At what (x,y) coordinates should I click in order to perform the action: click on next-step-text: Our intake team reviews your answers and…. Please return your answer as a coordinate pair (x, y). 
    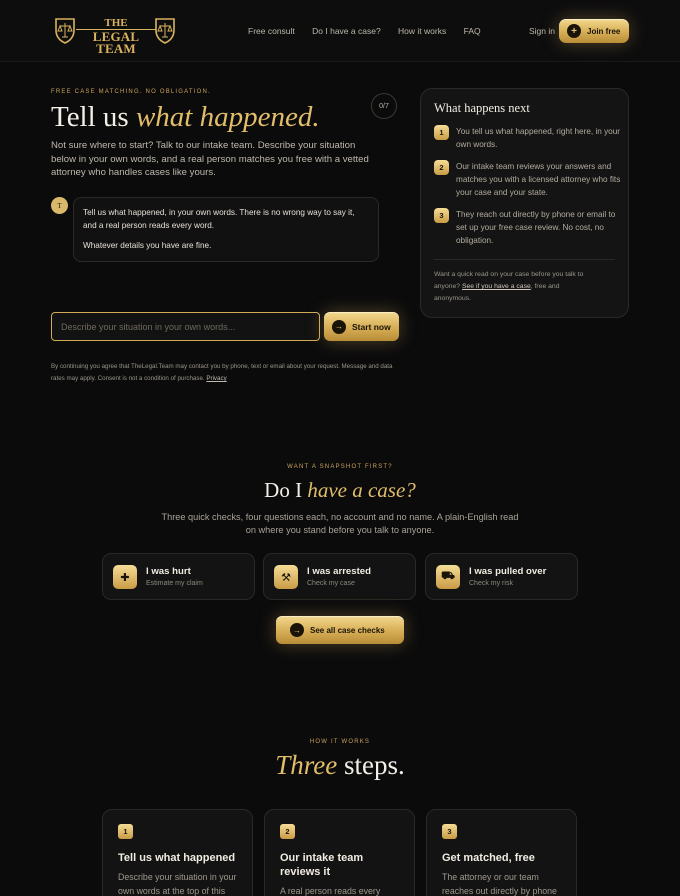
    Looking at the image, I should click on (538, 179).